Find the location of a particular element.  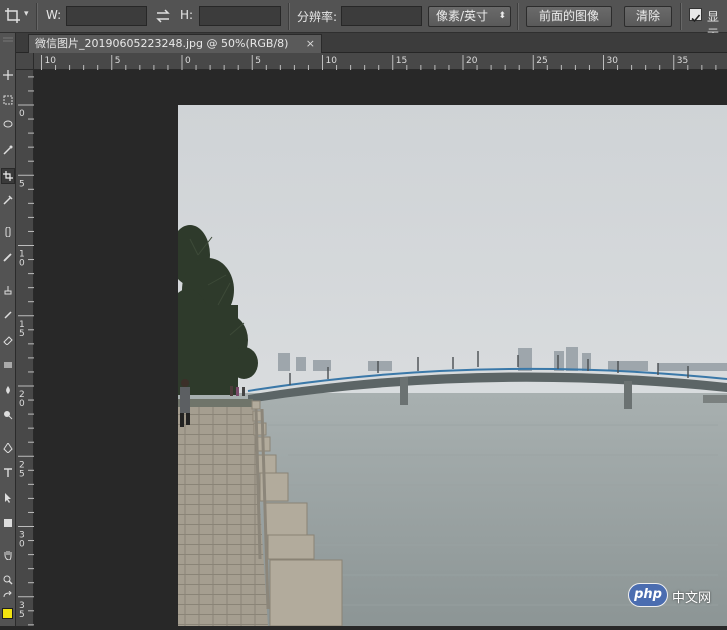

document-tab-title: 微信图片_20190605223248.jpg @ 50%(RGB/8) is located at coordinates (162, 43).